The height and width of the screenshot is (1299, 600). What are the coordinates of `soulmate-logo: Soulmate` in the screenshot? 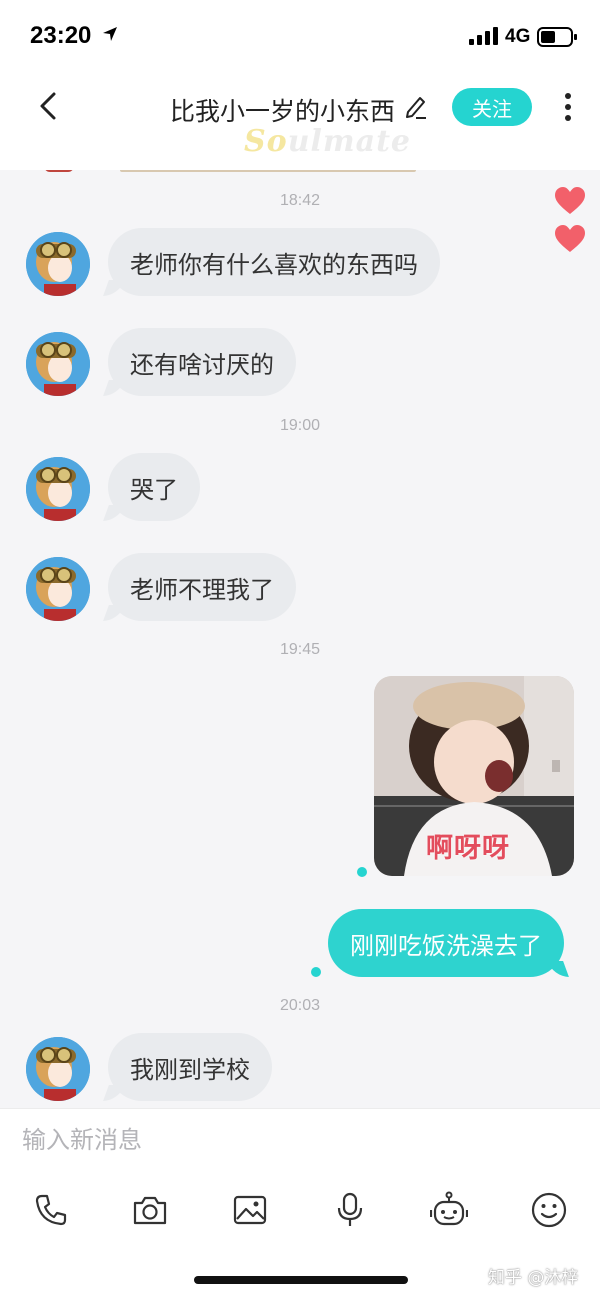 It's located at (327, 141).